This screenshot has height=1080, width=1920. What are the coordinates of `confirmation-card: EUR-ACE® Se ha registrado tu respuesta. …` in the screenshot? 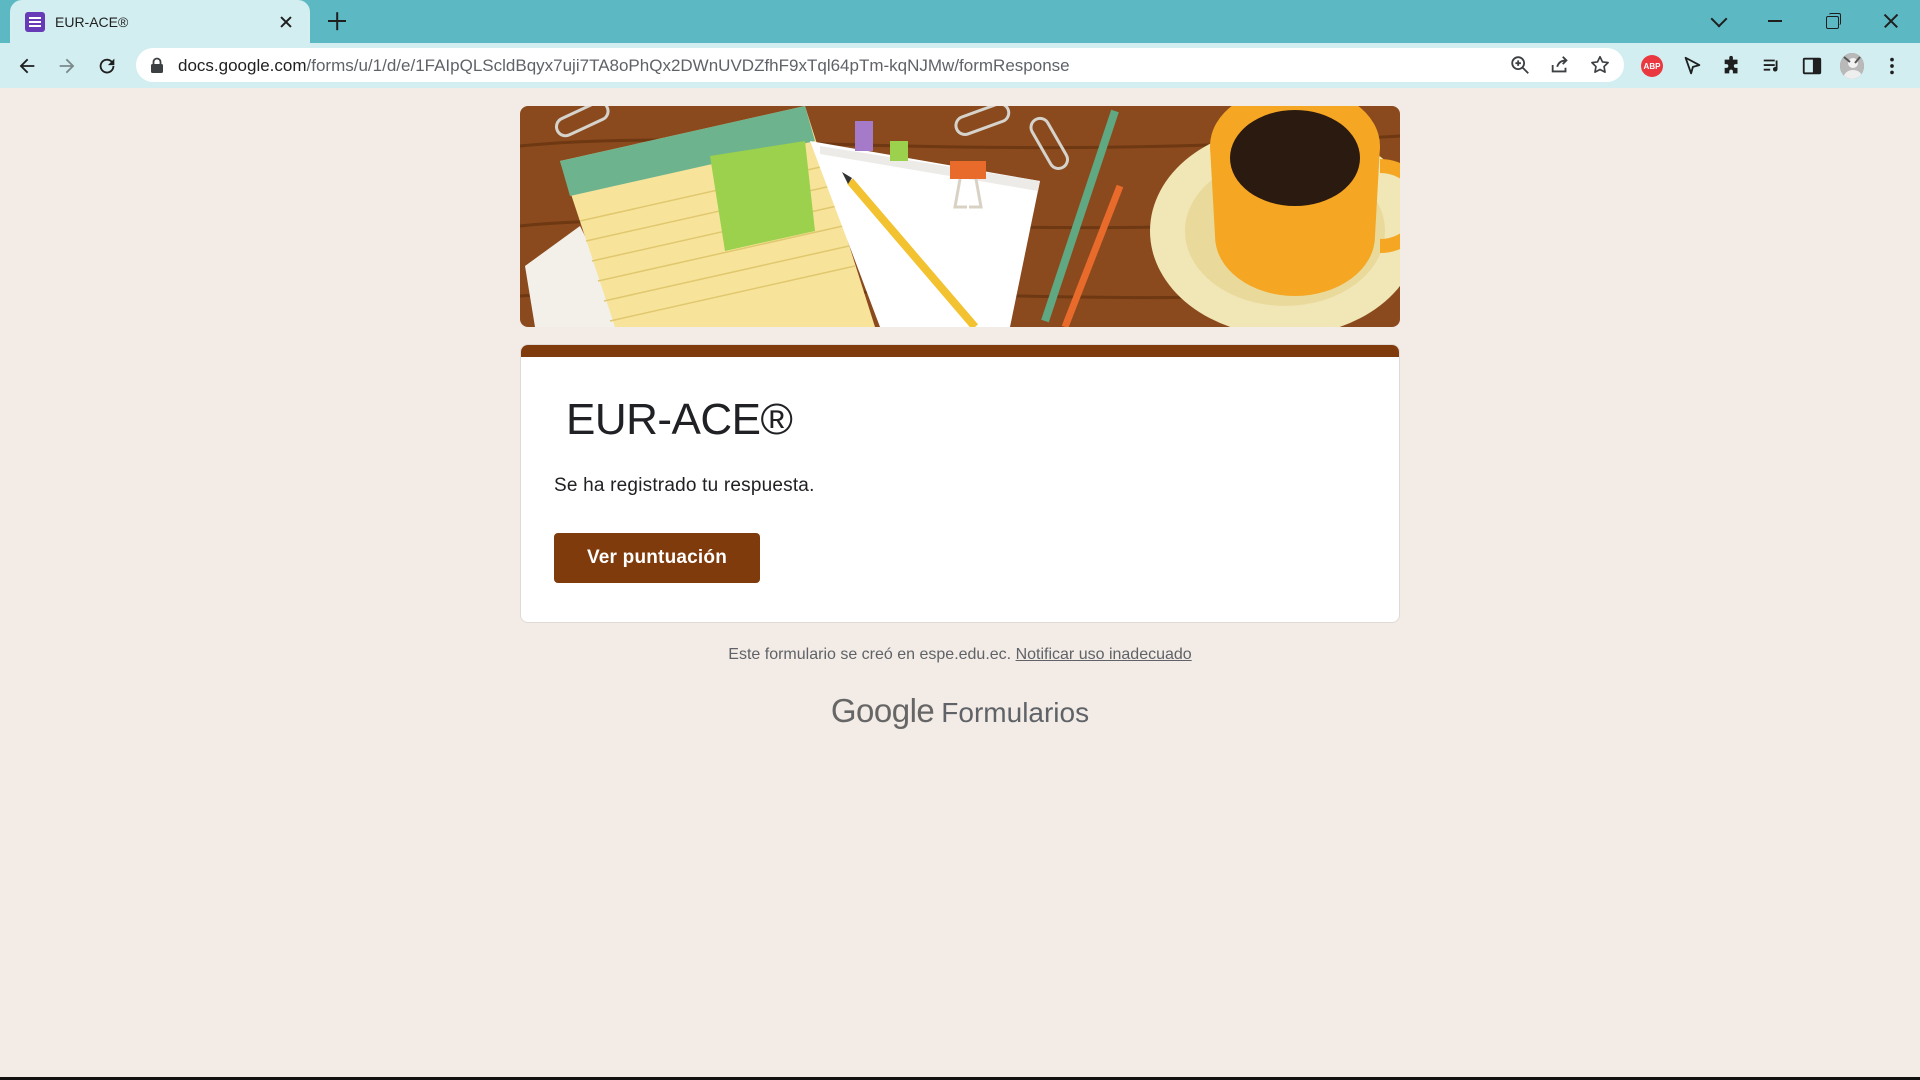 It's located at (960, 483).